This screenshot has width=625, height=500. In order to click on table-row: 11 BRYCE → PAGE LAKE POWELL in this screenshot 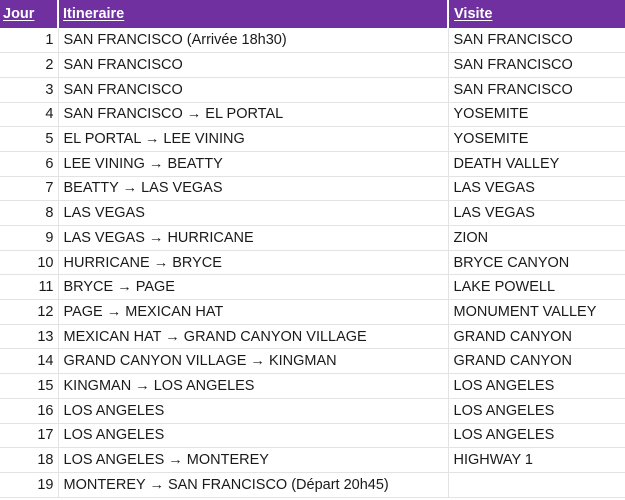, I will do `click(312, 287)`.